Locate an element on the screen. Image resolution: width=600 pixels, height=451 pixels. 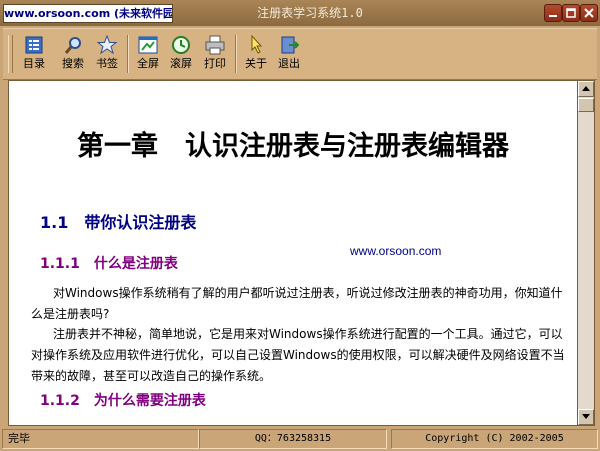
scroll-down-button is located at coordinates (586, 417).